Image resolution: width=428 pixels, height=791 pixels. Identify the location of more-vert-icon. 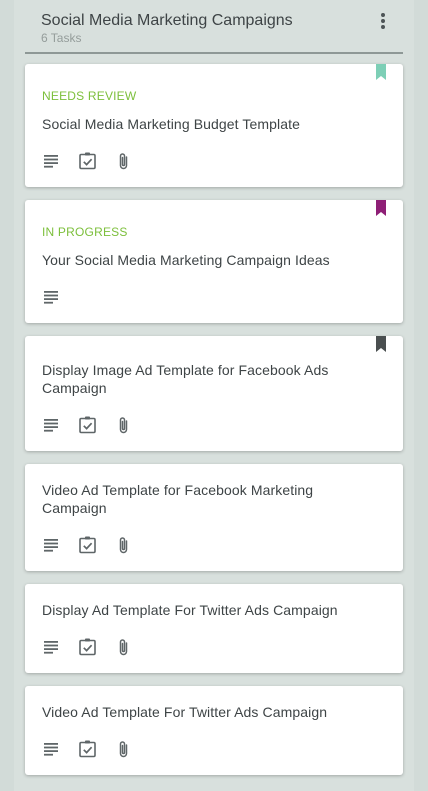
(383, 22).